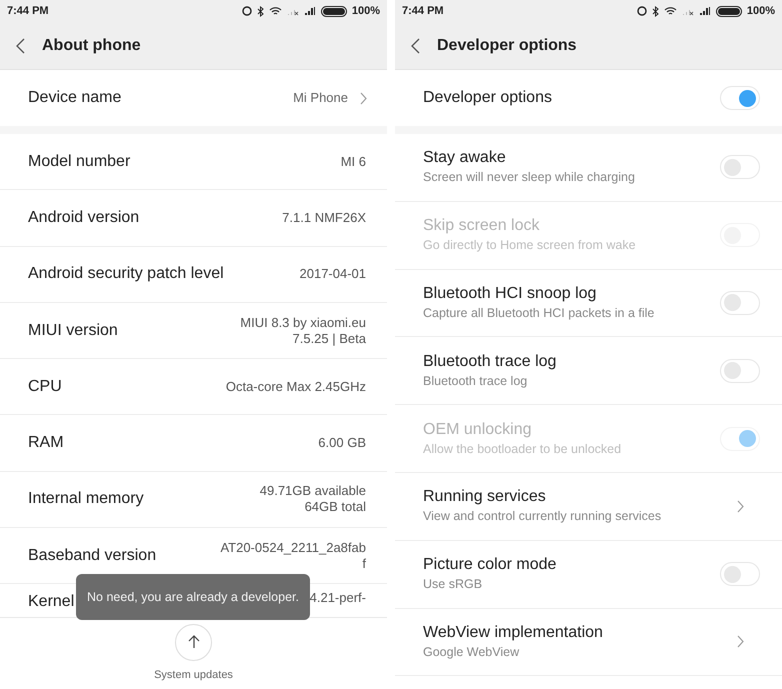 This screenshot has height=689, width=782. I want to click on row-subtitle: View and control currently running services, so click(542, 517).